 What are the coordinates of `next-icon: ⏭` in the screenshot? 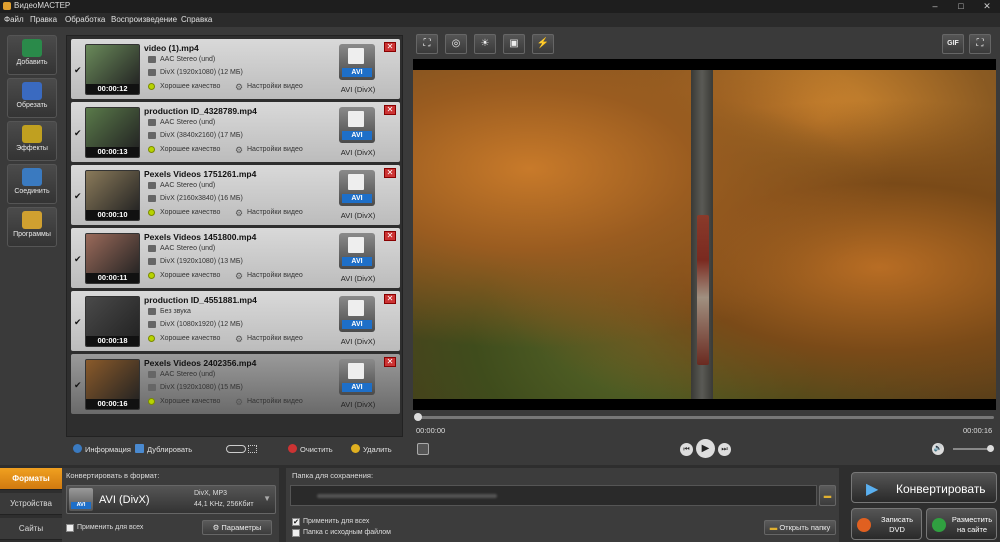 It's located at (724, 449).